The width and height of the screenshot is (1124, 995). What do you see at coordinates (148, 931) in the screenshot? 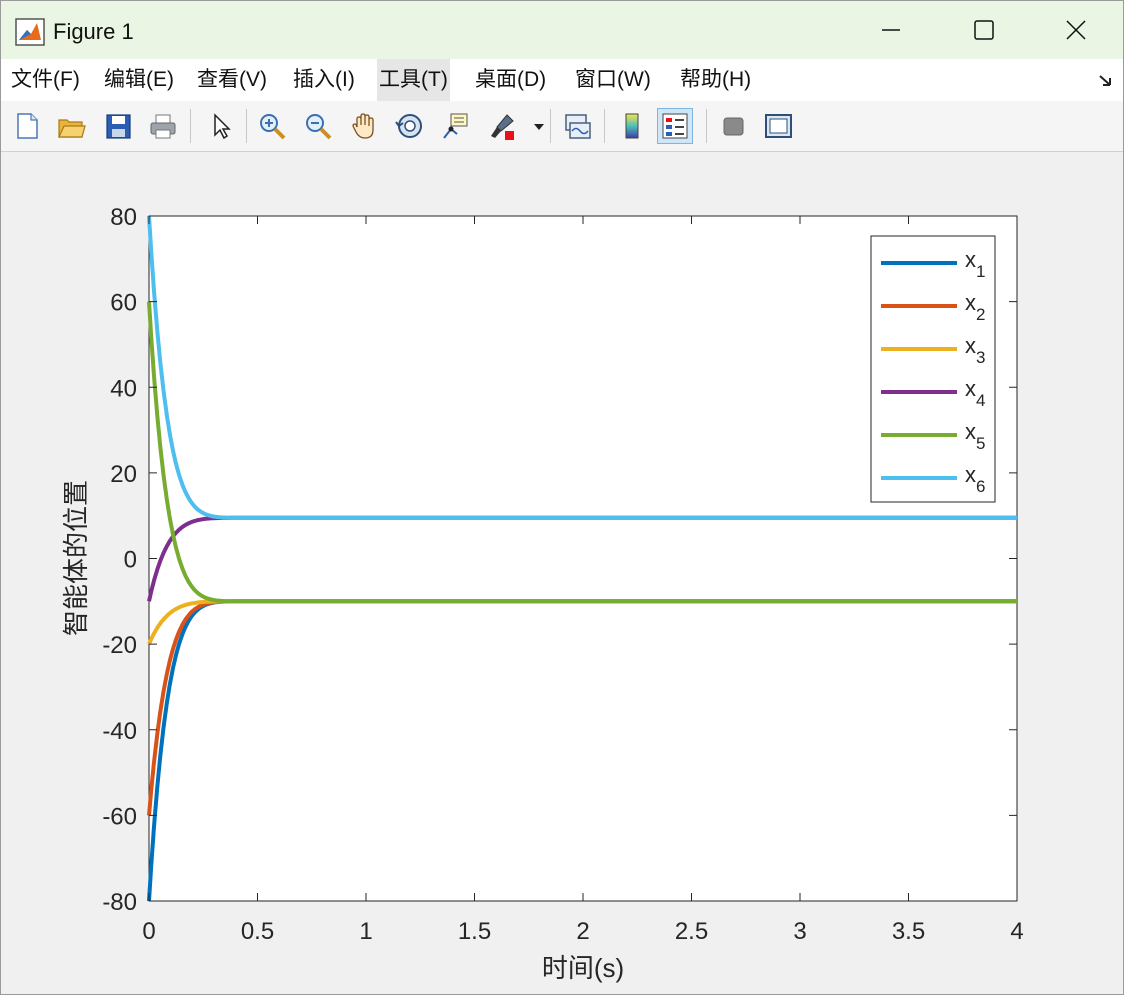
I see `x-tick-label: 0` at bounding box center [148, 931].